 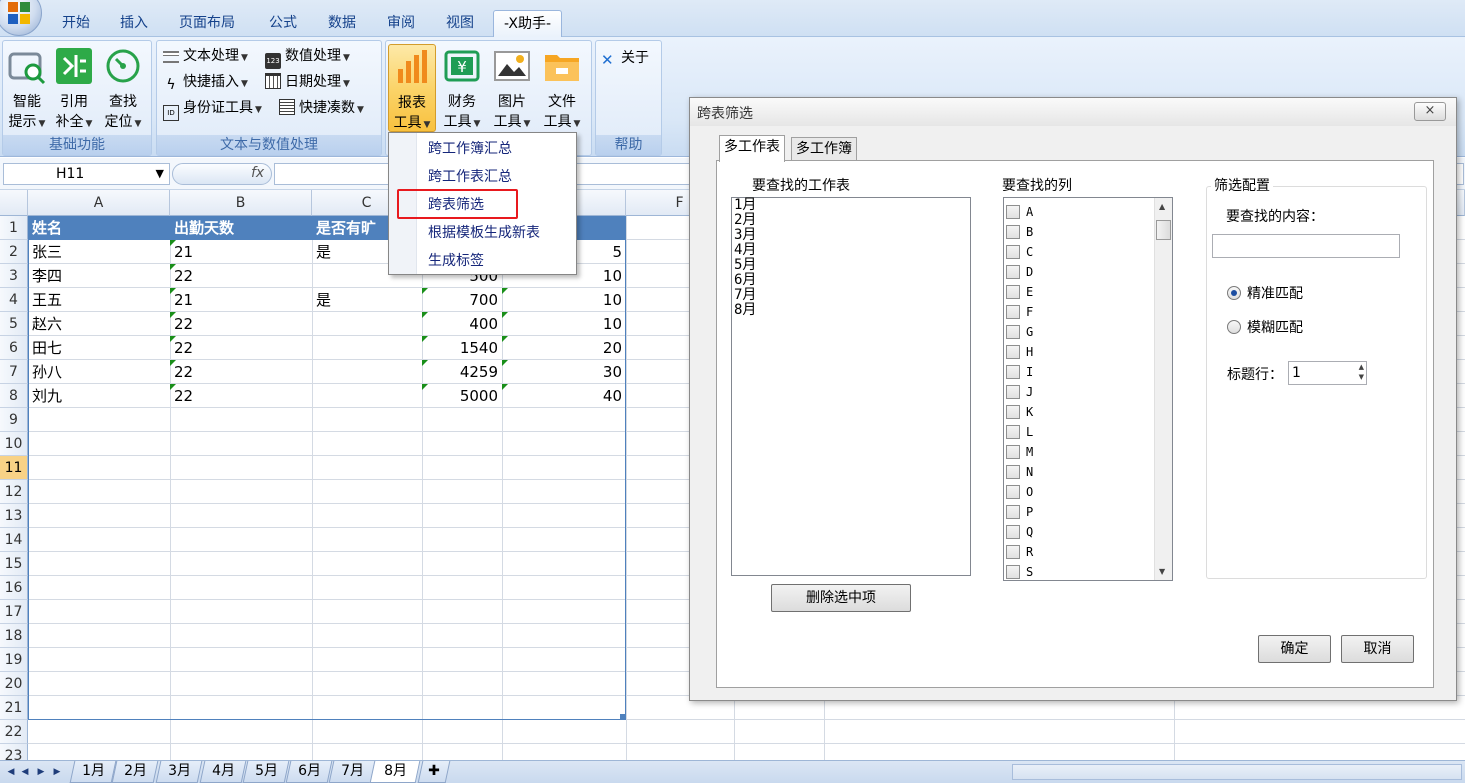 I want to click on first-sheet-icon: ◀, so click(x=11, y=772).